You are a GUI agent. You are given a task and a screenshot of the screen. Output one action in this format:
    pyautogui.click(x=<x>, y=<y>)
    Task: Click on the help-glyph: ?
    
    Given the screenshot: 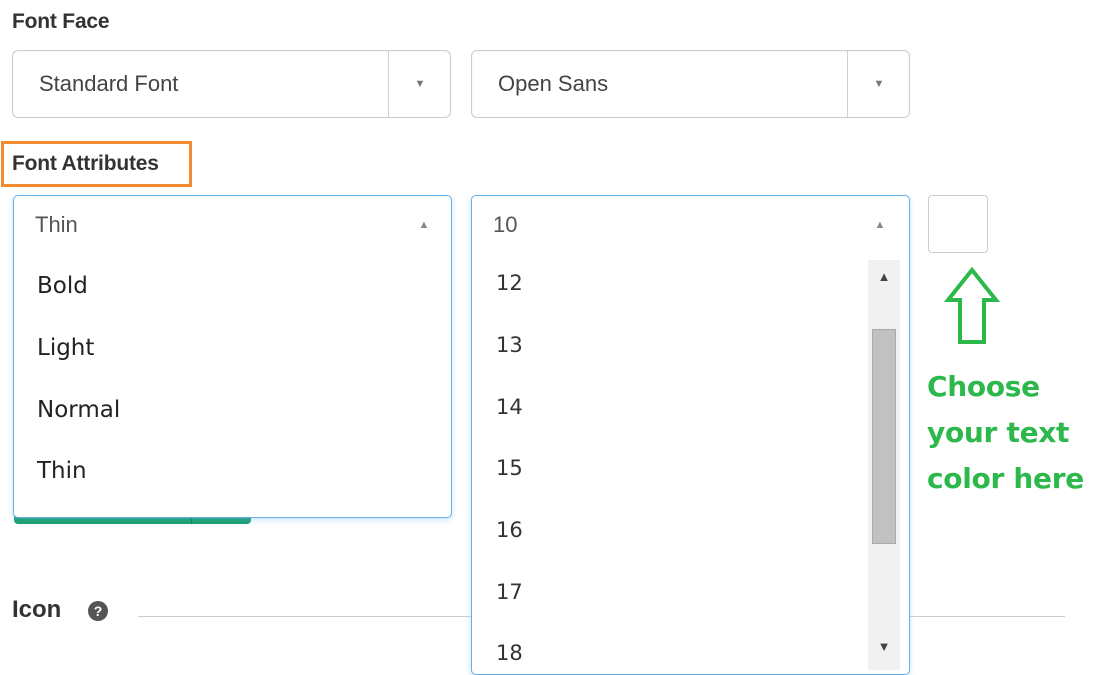 What is the action you would take?
    pyautogui.click(x=98, y=611)
    